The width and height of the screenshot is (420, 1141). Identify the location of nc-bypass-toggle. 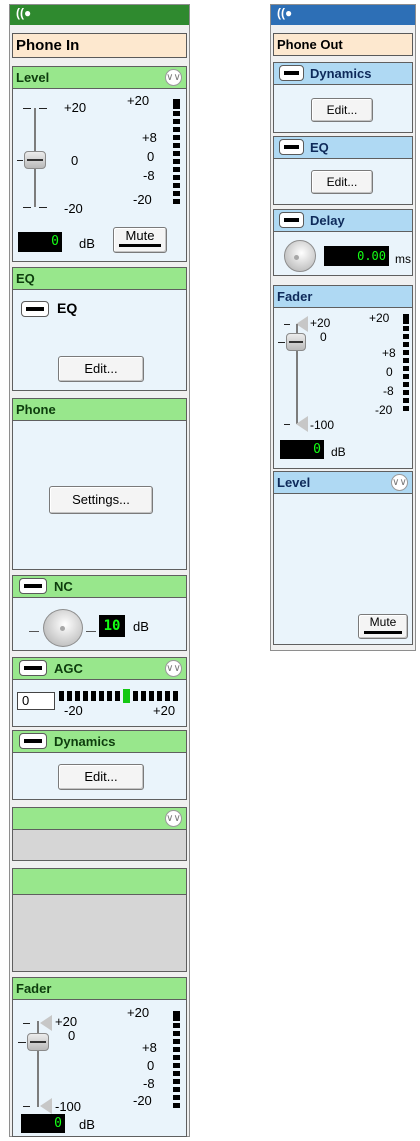
(33, 586).